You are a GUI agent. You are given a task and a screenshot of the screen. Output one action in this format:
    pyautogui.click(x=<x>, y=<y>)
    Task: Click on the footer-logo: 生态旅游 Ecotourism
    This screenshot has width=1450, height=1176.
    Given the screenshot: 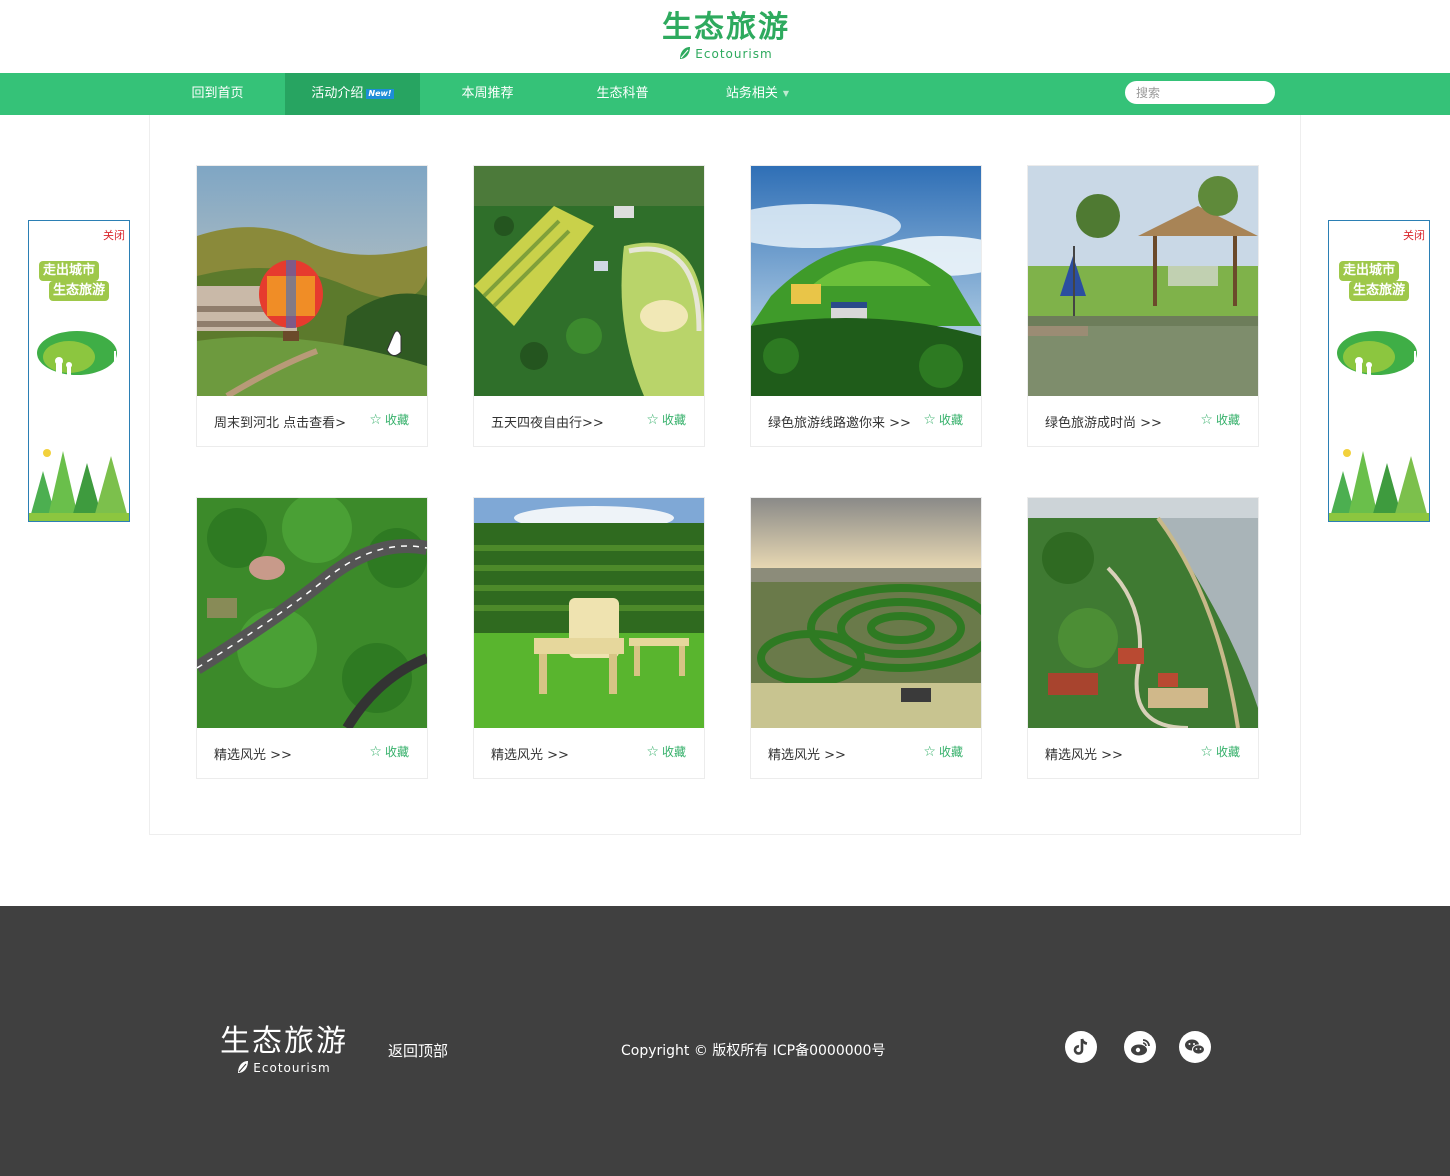 What is the action you would take?
    pyautogui.click(x=284, y=1052)
    